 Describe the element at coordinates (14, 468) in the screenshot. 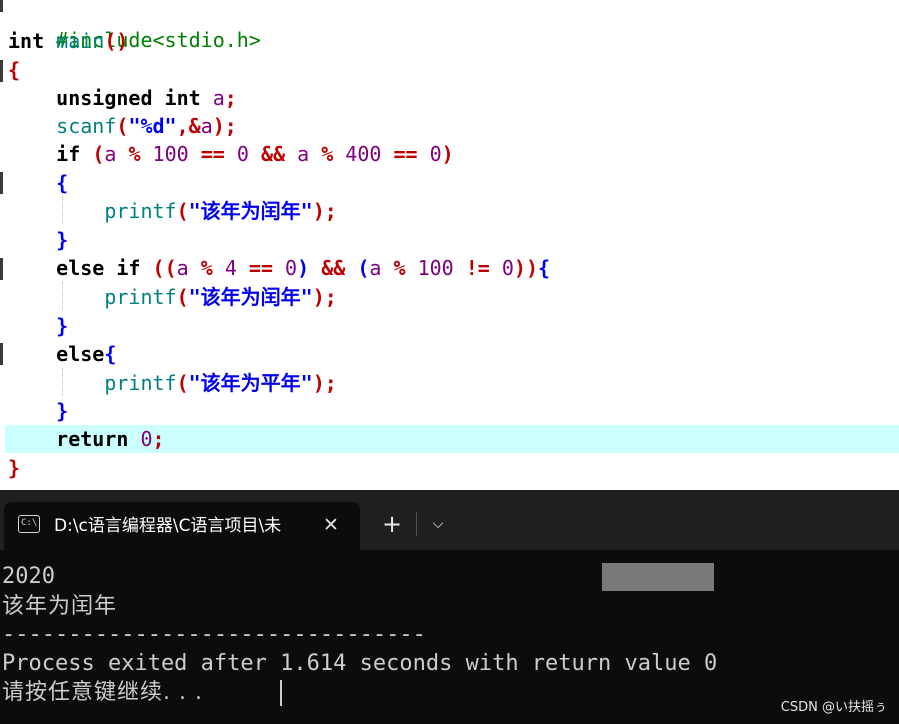

I see `code-line-17: }` at that location.